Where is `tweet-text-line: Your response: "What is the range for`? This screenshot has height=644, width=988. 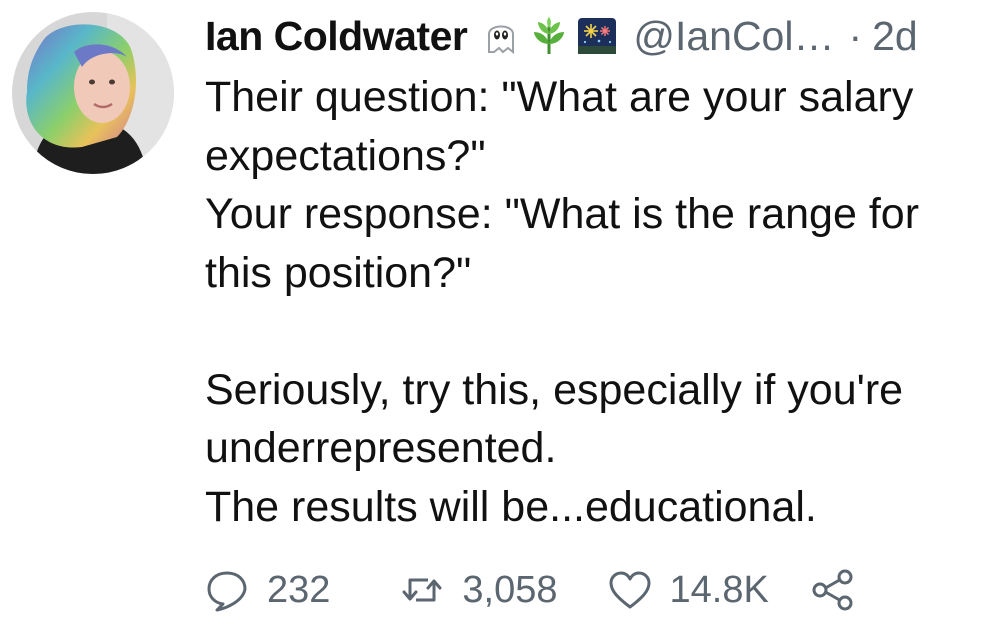 tweet-text-line: Your response: "What is the range for is located at coordinates (562, 214).